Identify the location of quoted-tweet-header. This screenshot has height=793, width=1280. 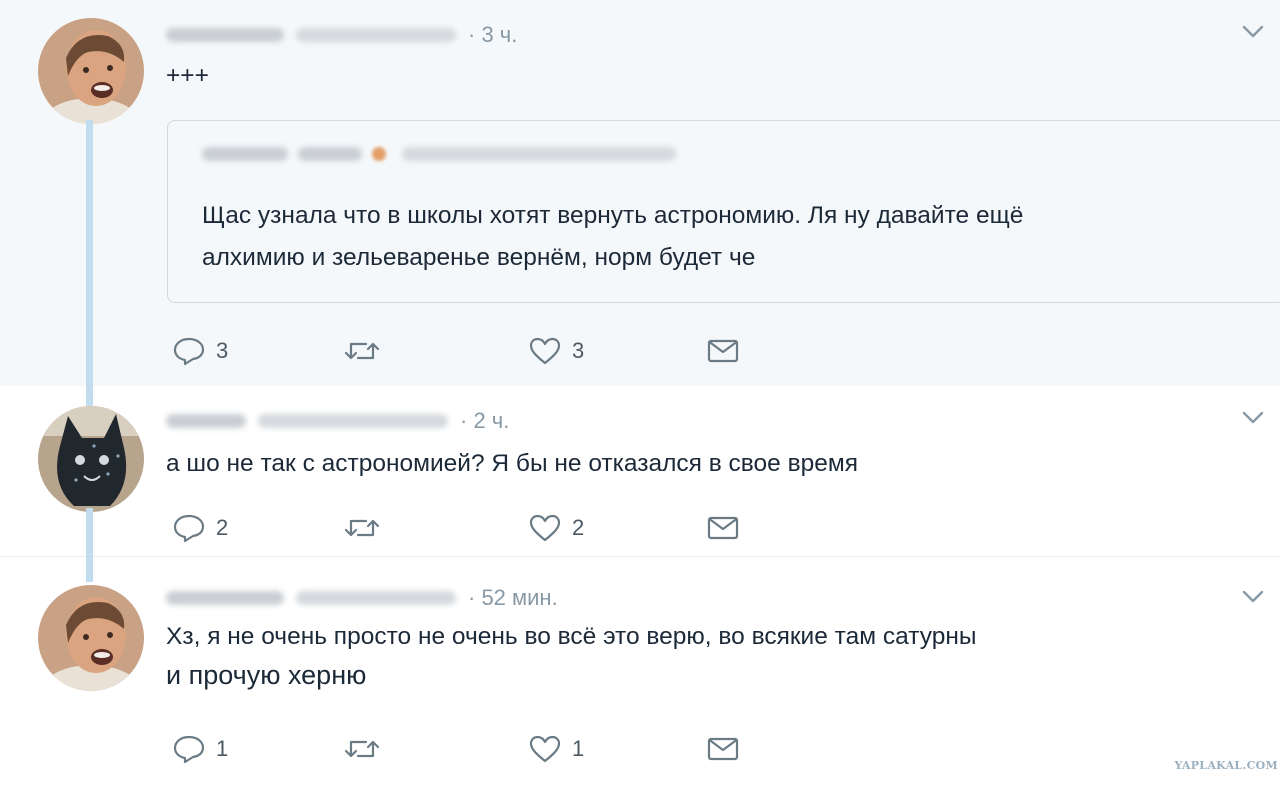
(443, 154).